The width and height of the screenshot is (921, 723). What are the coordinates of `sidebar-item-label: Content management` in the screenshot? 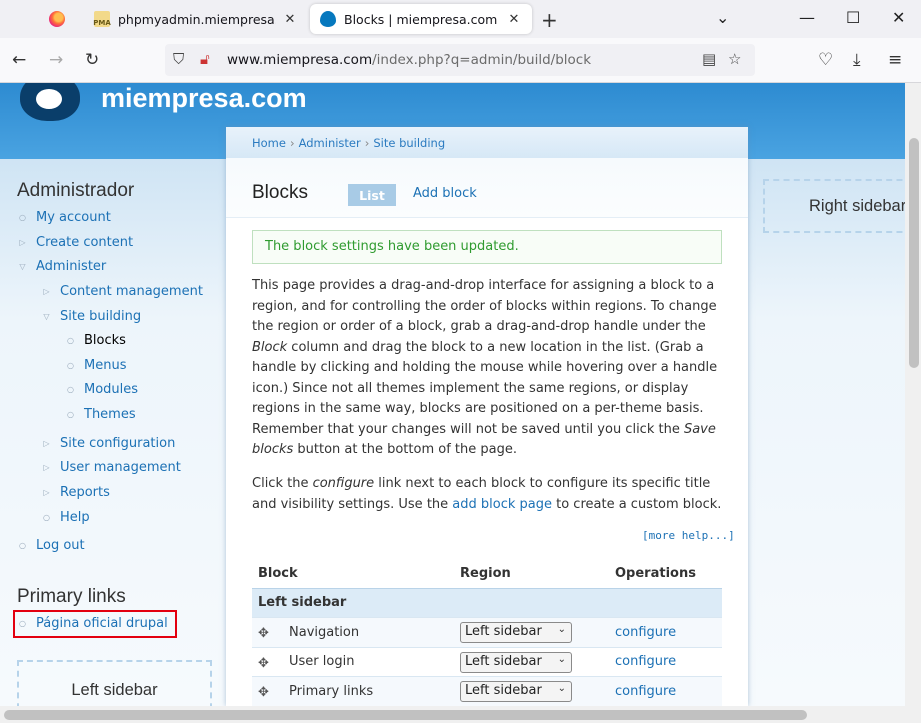 It's located at (131, 291).